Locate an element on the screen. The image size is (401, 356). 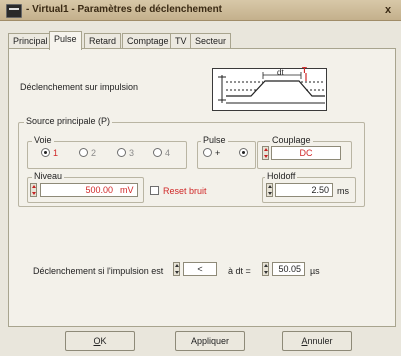
voie-2-radio is located at coordinates (83, 152).